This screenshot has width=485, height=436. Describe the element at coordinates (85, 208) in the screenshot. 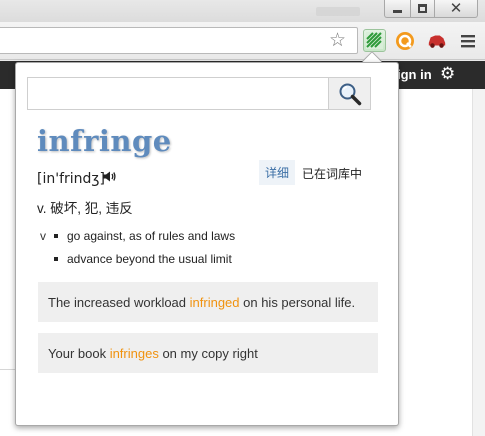

I see `translation: v. 破坏, 犯, 违反` at that location.